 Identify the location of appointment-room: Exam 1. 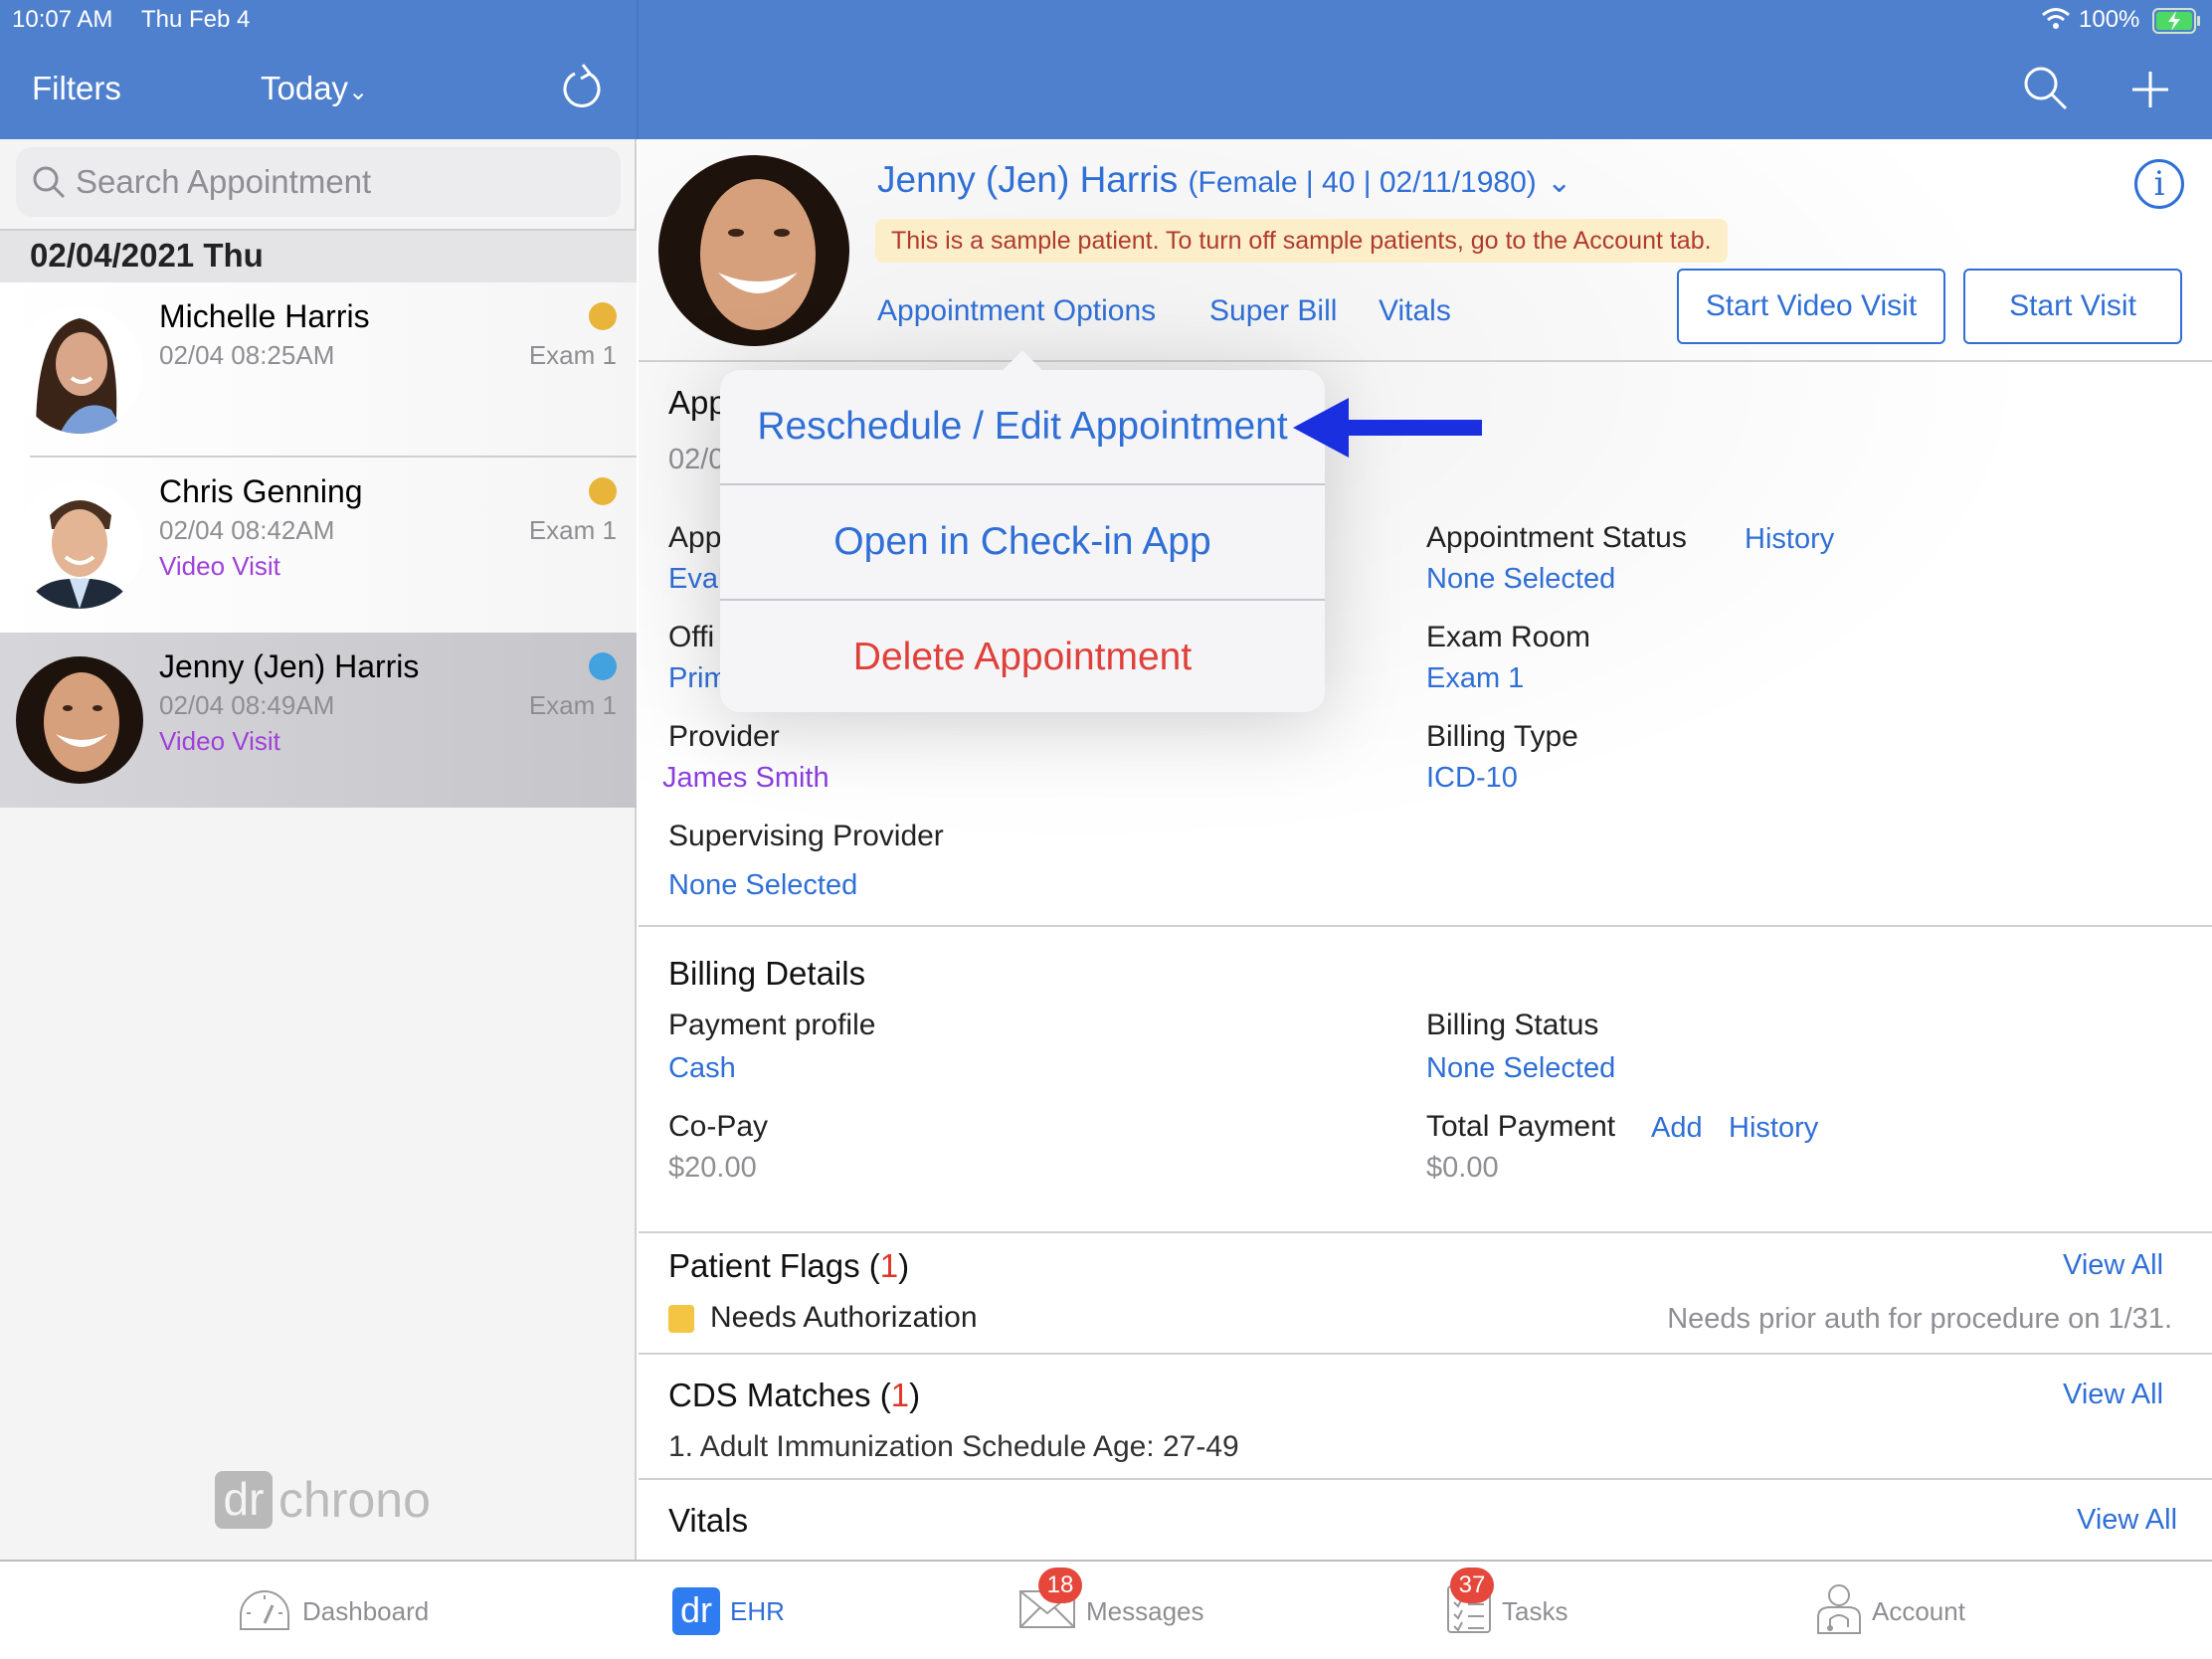
(572, 355).